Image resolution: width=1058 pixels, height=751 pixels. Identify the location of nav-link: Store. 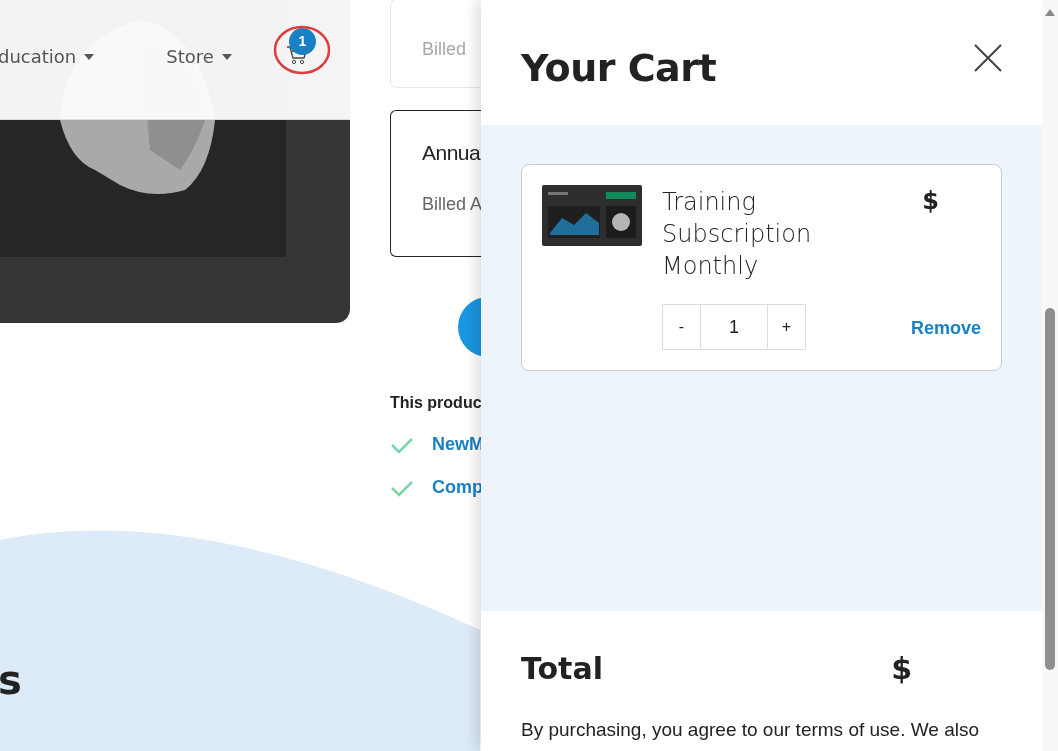
(199, 56).